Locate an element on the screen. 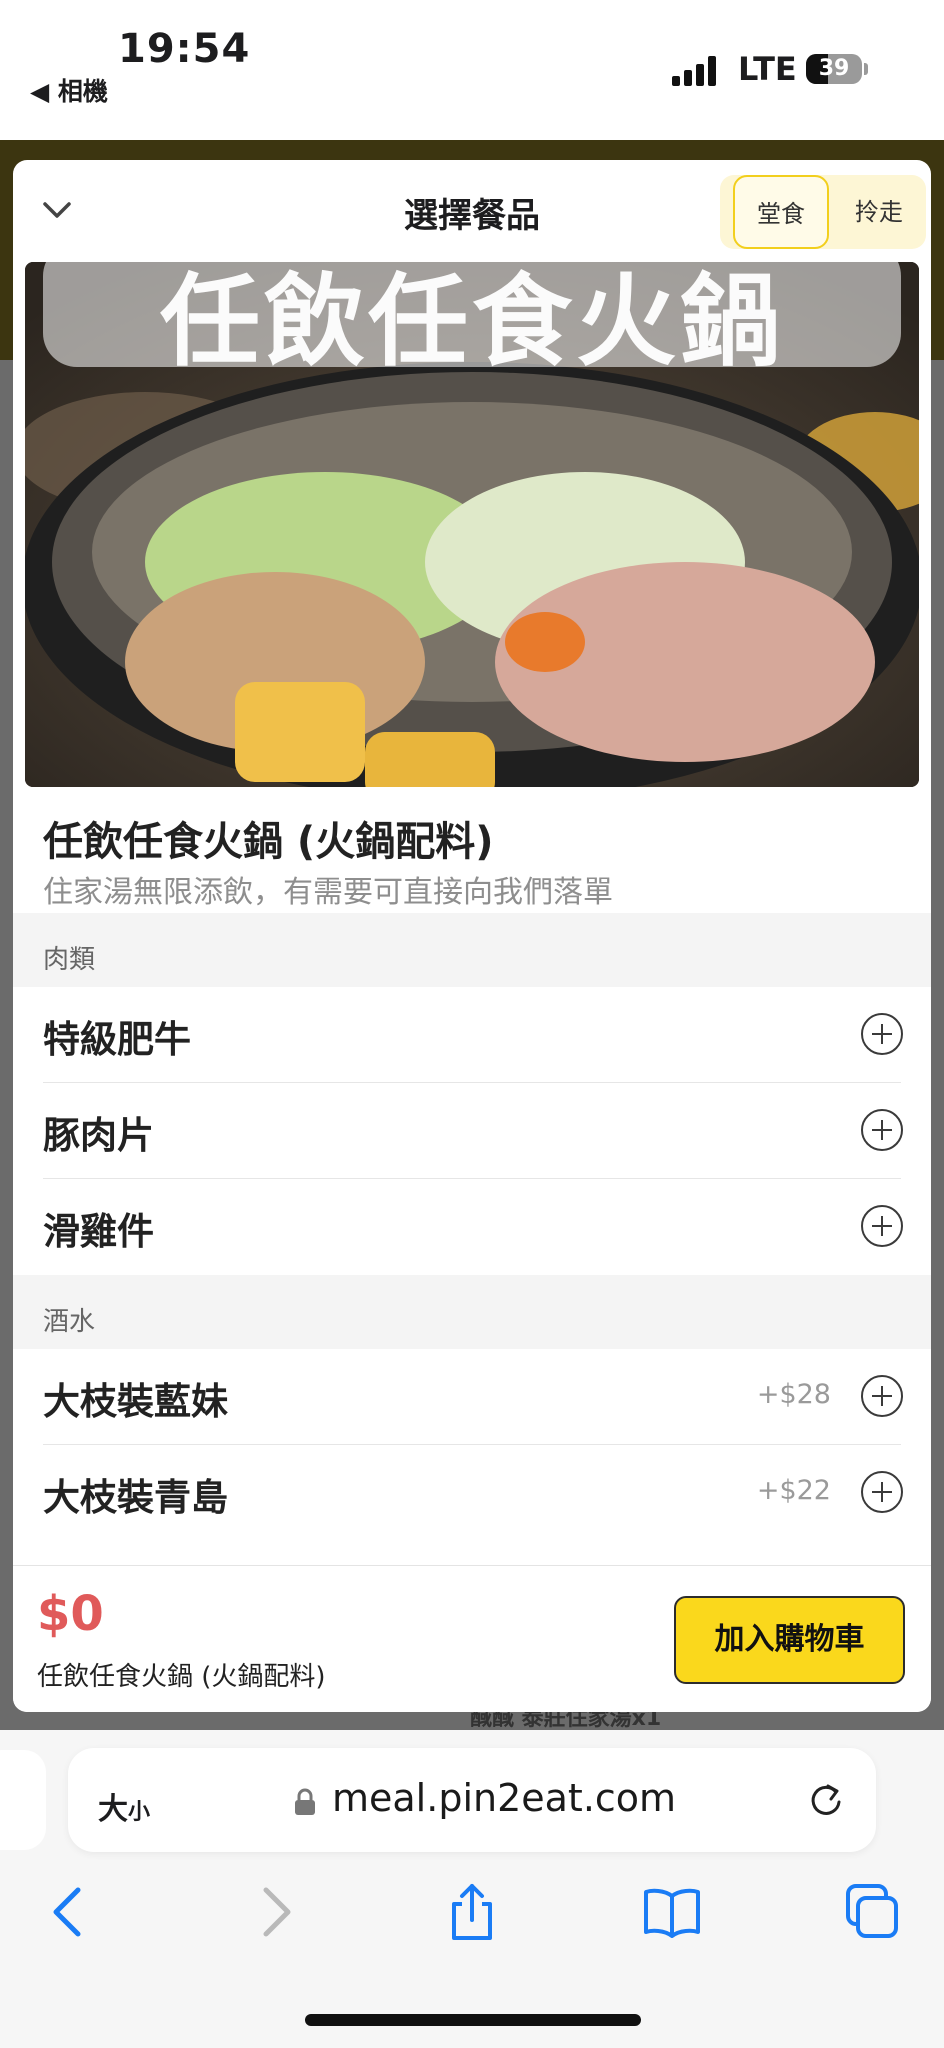  network-type: LTE is located at coordinates (767, 69).